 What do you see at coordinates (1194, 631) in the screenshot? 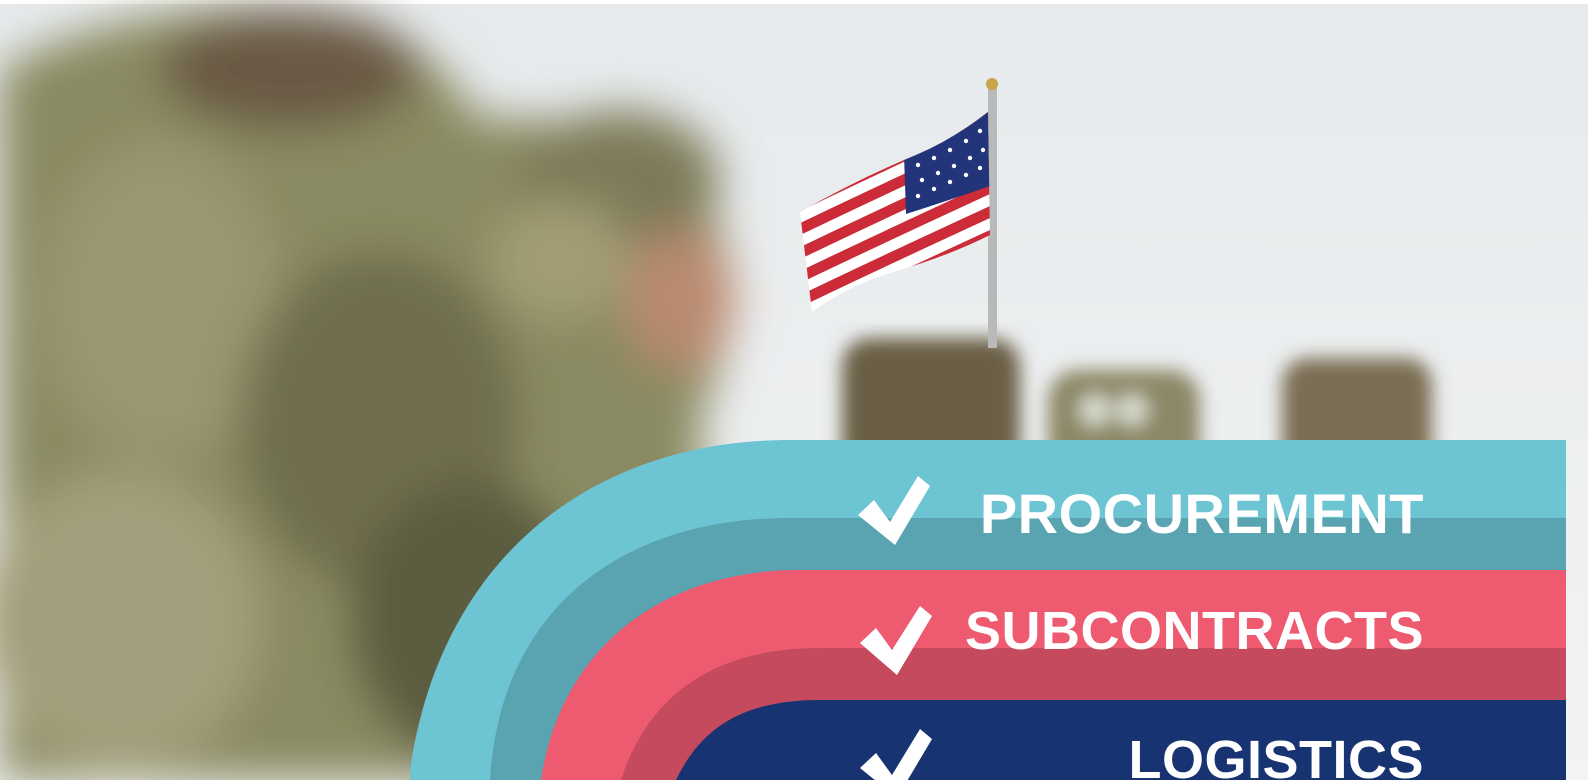
I see `subcontracts-label: SUBCONTRACTS` at bounding box center [1194, 631].